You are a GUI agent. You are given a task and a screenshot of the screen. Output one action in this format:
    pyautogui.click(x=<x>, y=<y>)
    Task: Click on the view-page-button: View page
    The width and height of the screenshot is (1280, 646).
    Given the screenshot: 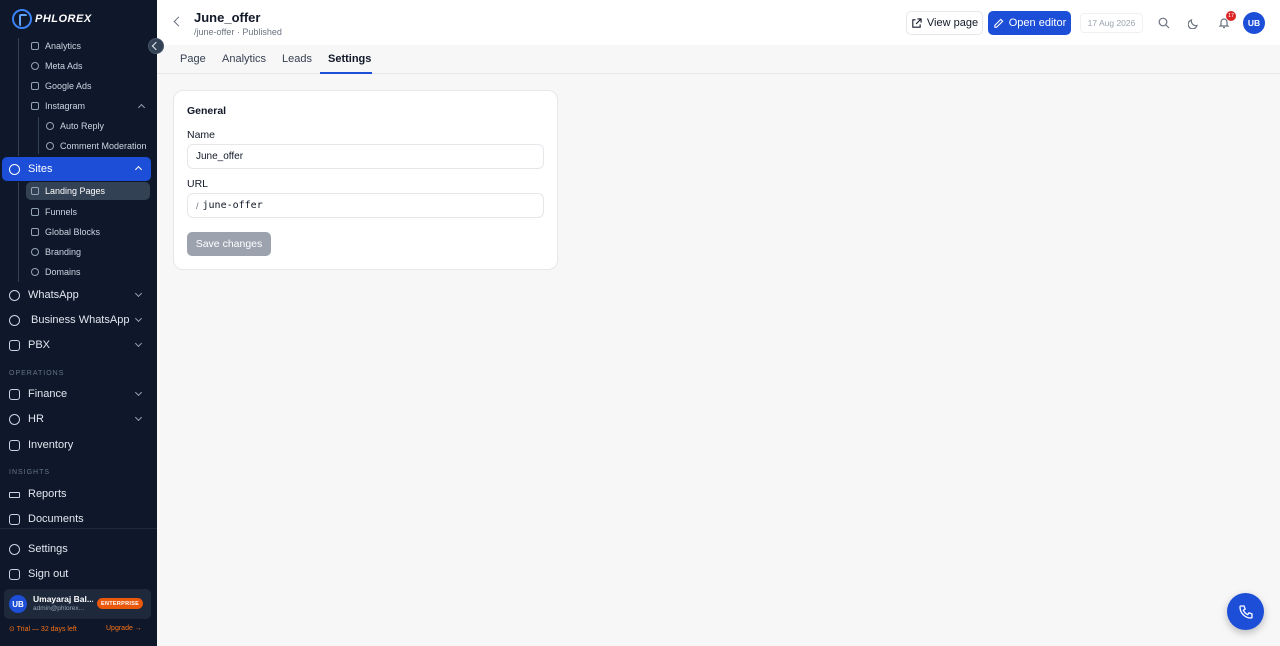 What is the action you would take?
    pyautogui.click(x=944, y=23)
    